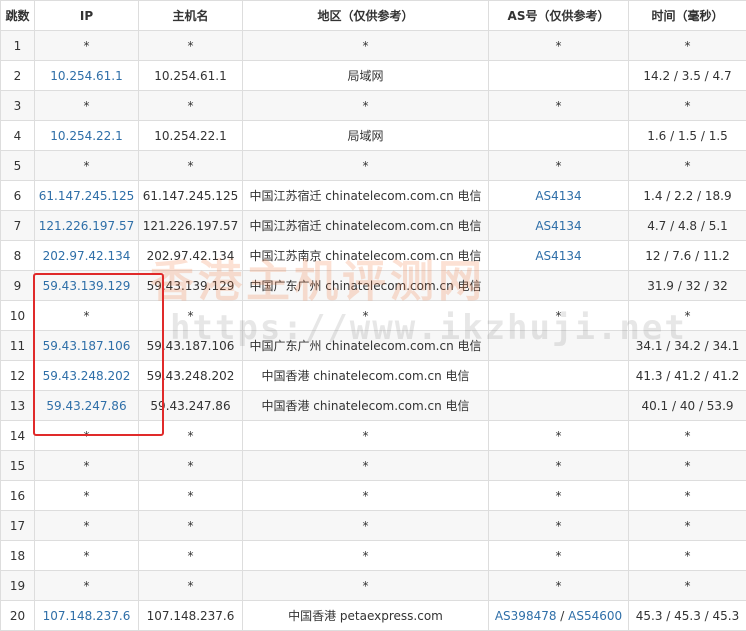 Image resolution: width=746 pixels, height=631 pixels. I want to click on hop-cell: 16, so click(18, 496).